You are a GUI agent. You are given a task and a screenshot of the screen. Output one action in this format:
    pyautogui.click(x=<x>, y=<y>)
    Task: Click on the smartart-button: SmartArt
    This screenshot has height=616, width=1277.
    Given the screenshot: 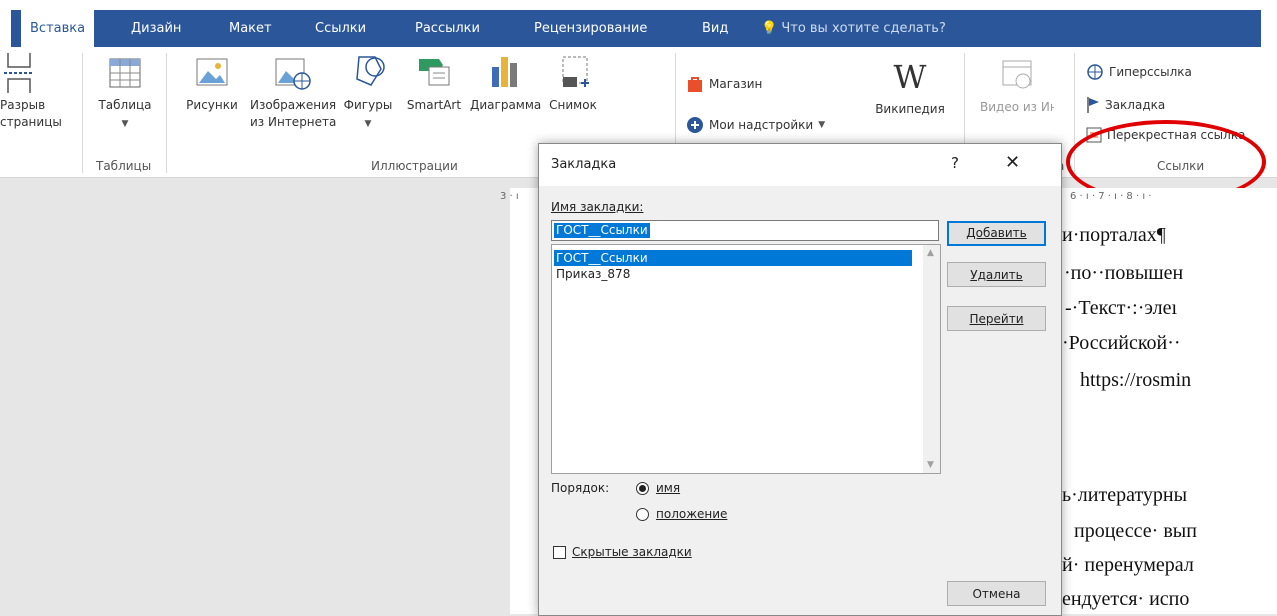 What is the action you would take?
    pyautogui.click(x=434, y=83)
    